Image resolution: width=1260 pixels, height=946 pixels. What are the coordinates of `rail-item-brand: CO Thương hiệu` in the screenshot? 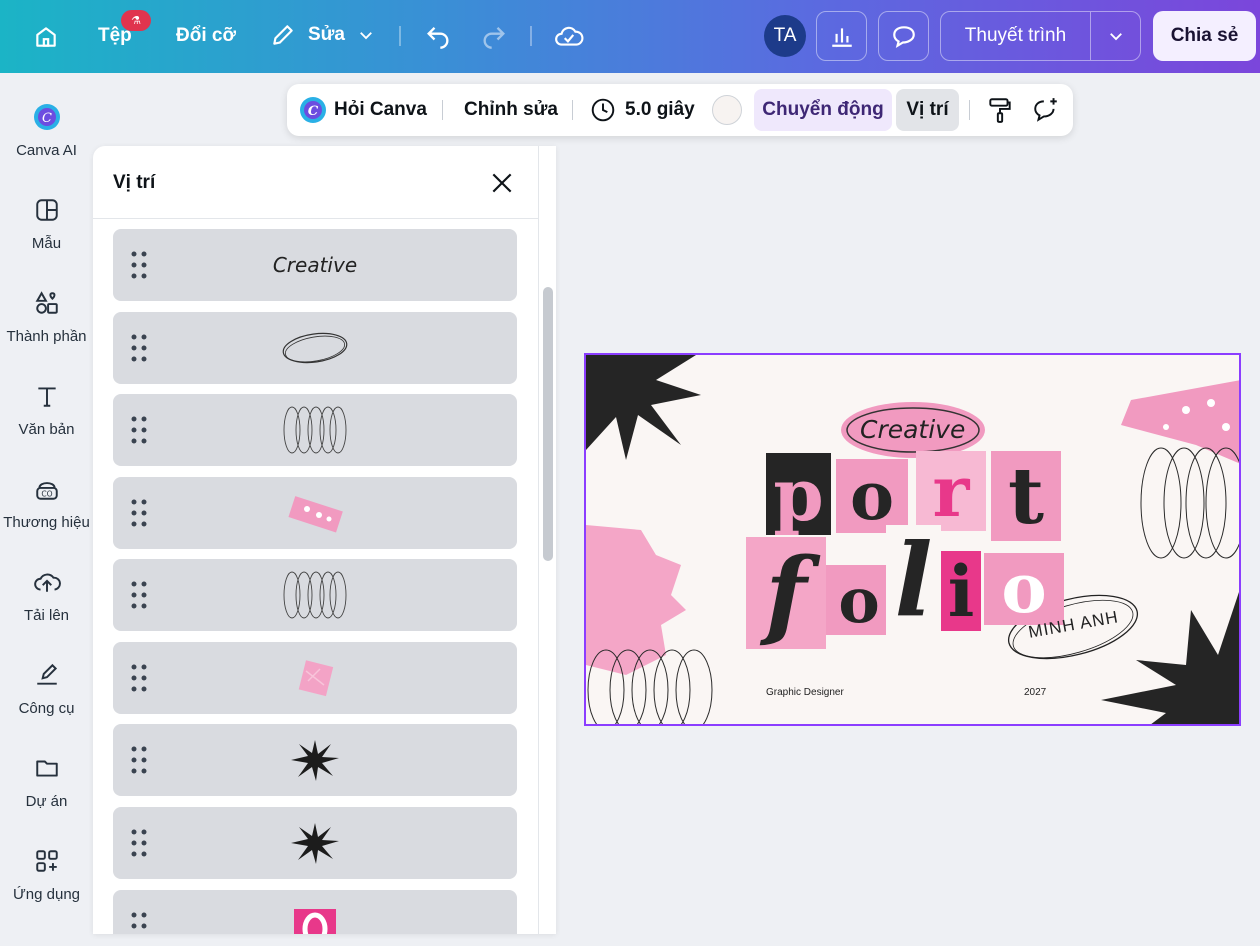 It's located at (46, 502).